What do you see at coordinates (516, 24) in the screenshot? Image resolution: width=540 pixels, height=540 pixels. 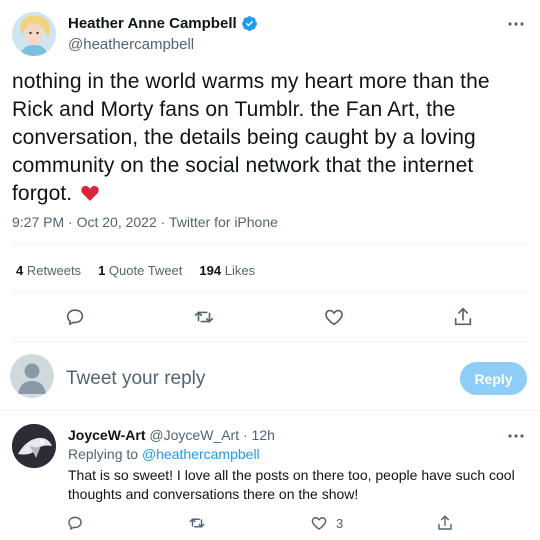 I see `more-options-icon` at bounding box center [516, 24].